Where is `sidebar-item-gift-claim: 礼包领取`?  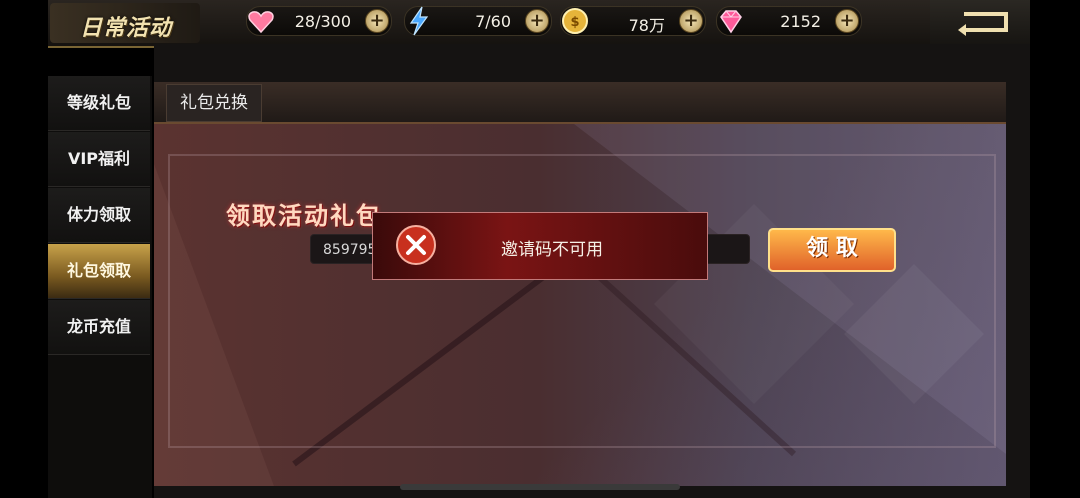 sidebar-item-gift-claim: 礼包领取 is located at coordinates (99, 271).